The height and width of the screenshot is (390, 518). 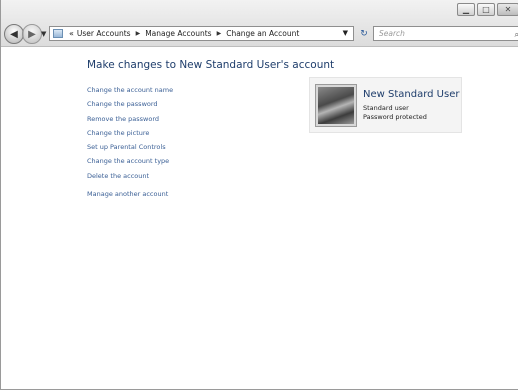 I want to click on address-dropdown-icon: ▼, so click(x=345, y=33).